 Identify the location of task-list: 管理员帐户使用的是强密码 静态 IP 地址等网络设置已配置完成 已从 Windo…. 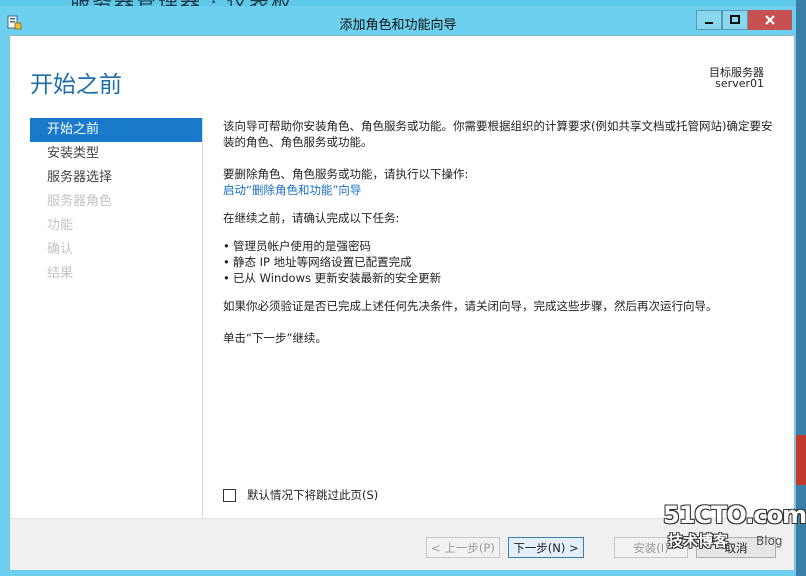
(503, 262).